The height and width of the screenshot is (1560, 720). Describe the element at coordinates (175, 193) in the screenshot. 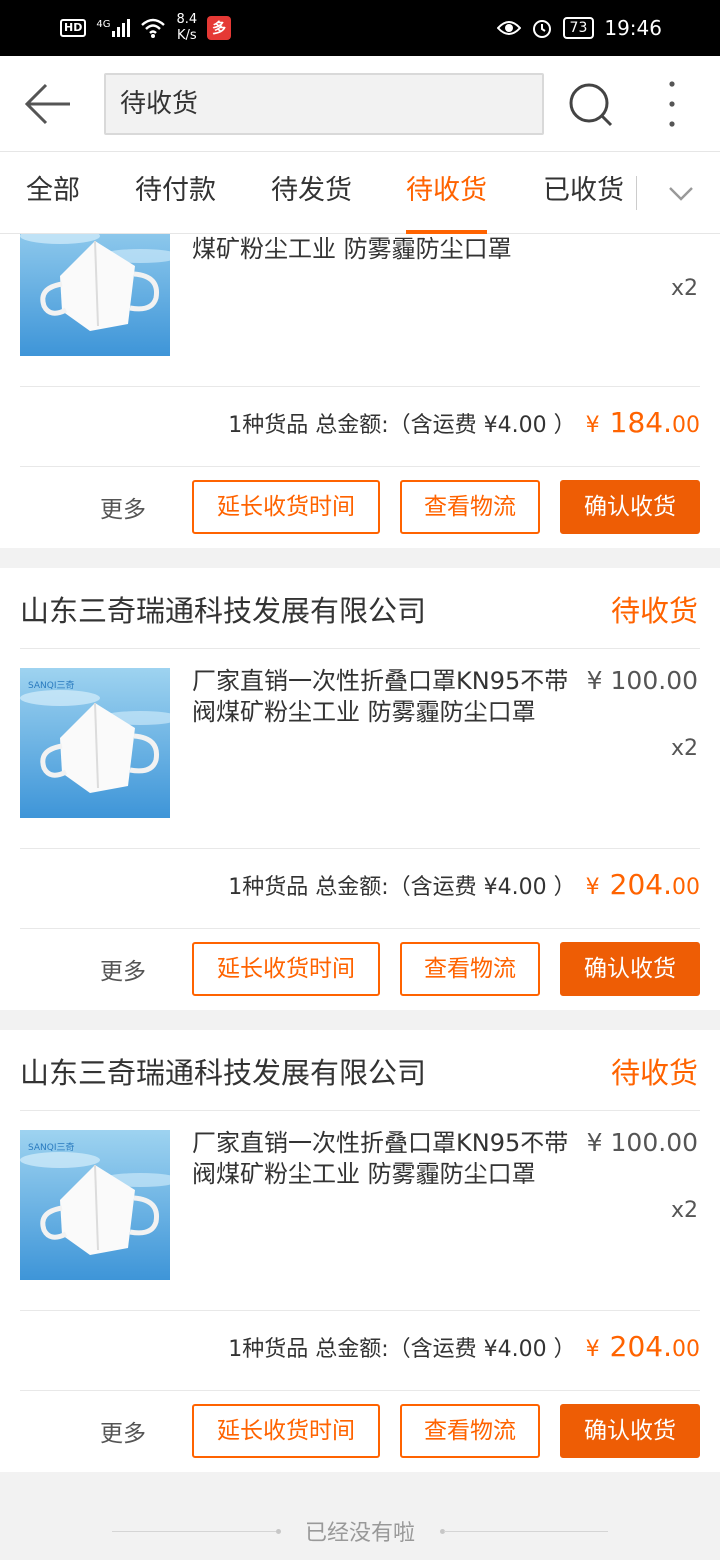

I see `tab-pending-payment: 待付款` at that location.